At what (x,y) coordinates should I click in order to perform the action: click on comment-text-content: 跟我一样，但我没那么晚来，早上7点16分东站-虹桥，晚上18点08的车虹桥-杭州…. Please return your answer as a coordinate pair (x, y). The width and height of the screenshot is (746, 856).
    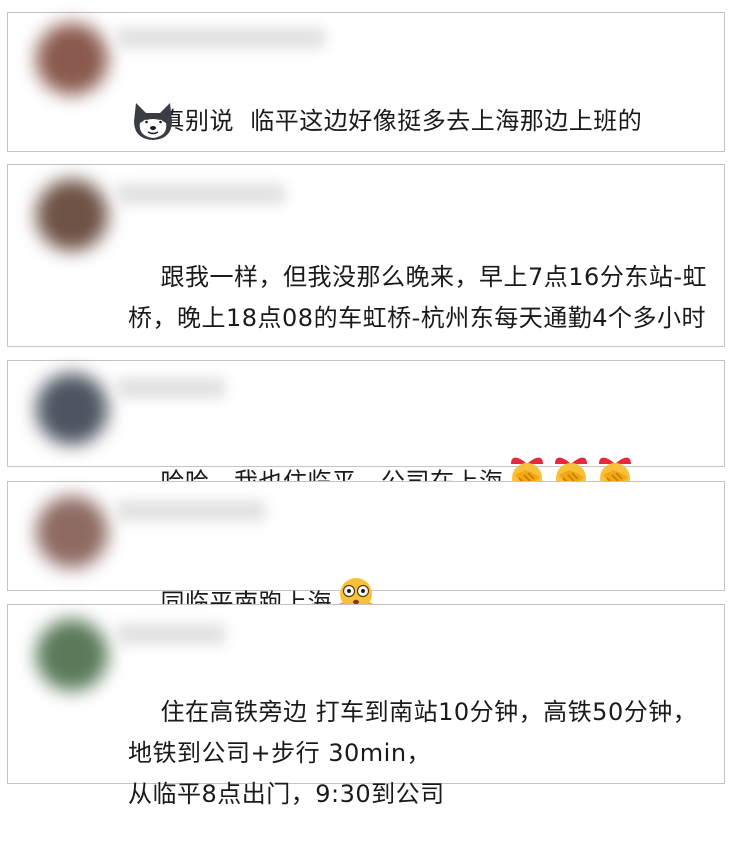
    Looking at the image, I should click on (417, 297).